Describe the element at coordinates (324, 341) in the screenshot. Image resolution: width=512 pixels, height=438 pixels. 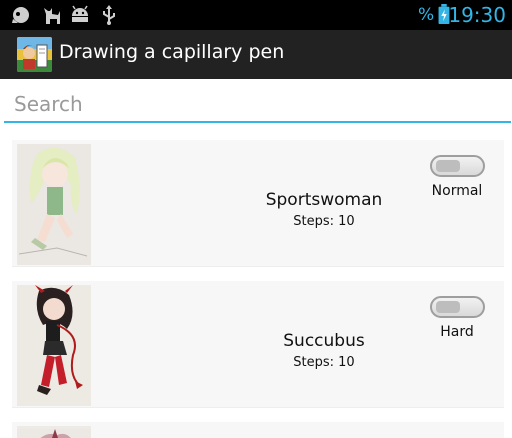
I see `item-title: Succubus` at that location.